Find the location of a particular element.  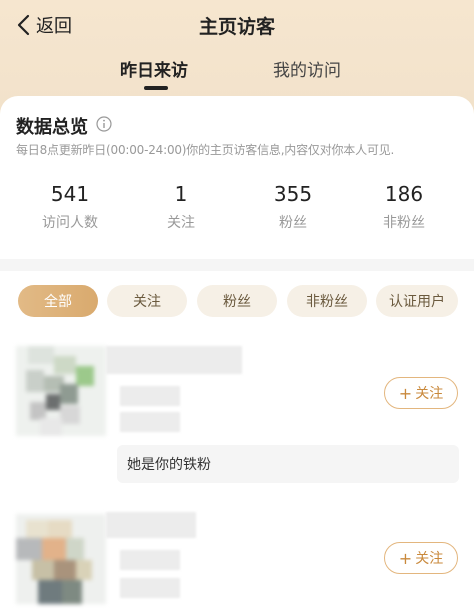

overview-title: 数据总览 is located at coordinates (52, 127).